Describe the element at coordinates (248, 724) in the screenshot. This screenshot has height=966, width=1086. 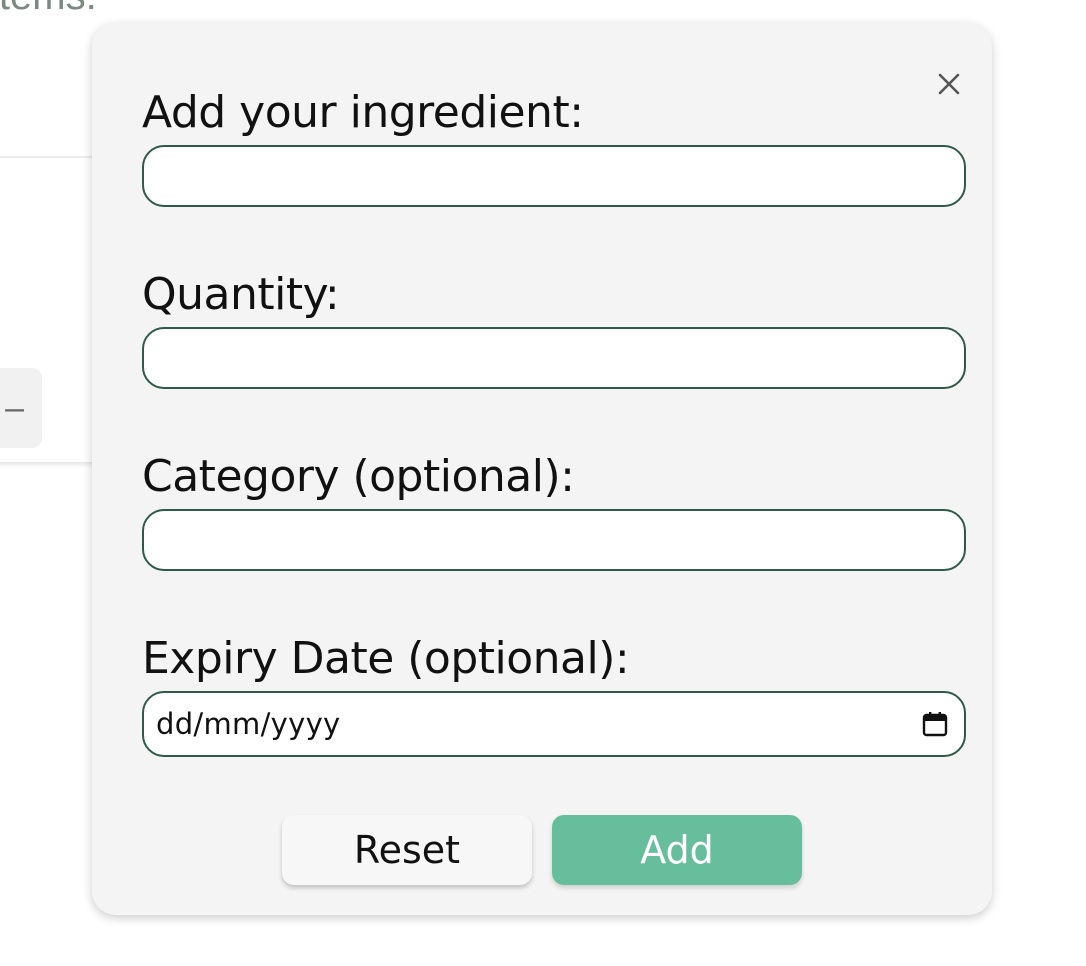
I see `expiry-date-value: dd/mm/yyyy` at that location.